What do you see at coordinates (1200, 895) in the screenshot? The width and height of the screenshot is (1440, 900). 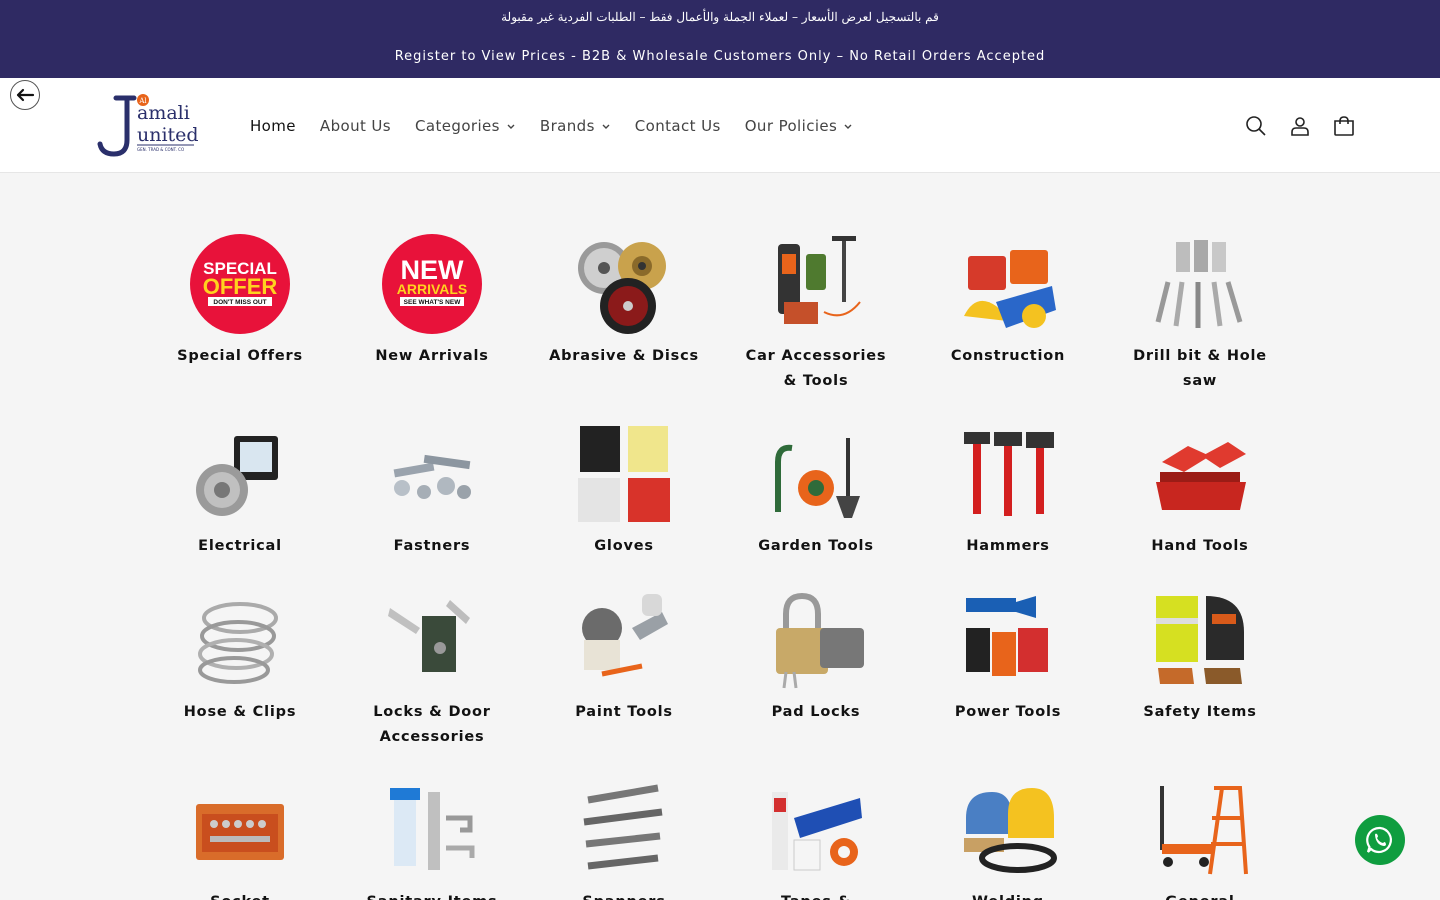 I see `category-label: General` at bounding box center [1200, 895].